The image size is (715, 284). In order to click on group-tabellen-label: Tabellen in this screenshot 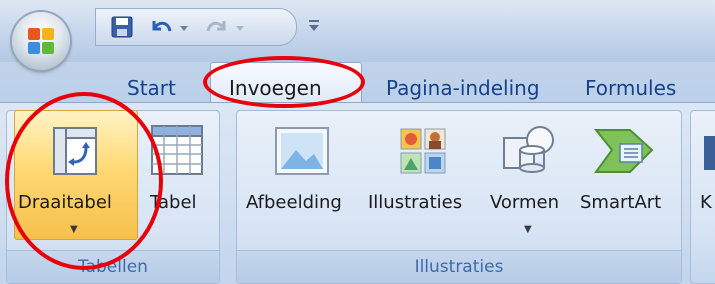, I will do `click(113, 266)`.